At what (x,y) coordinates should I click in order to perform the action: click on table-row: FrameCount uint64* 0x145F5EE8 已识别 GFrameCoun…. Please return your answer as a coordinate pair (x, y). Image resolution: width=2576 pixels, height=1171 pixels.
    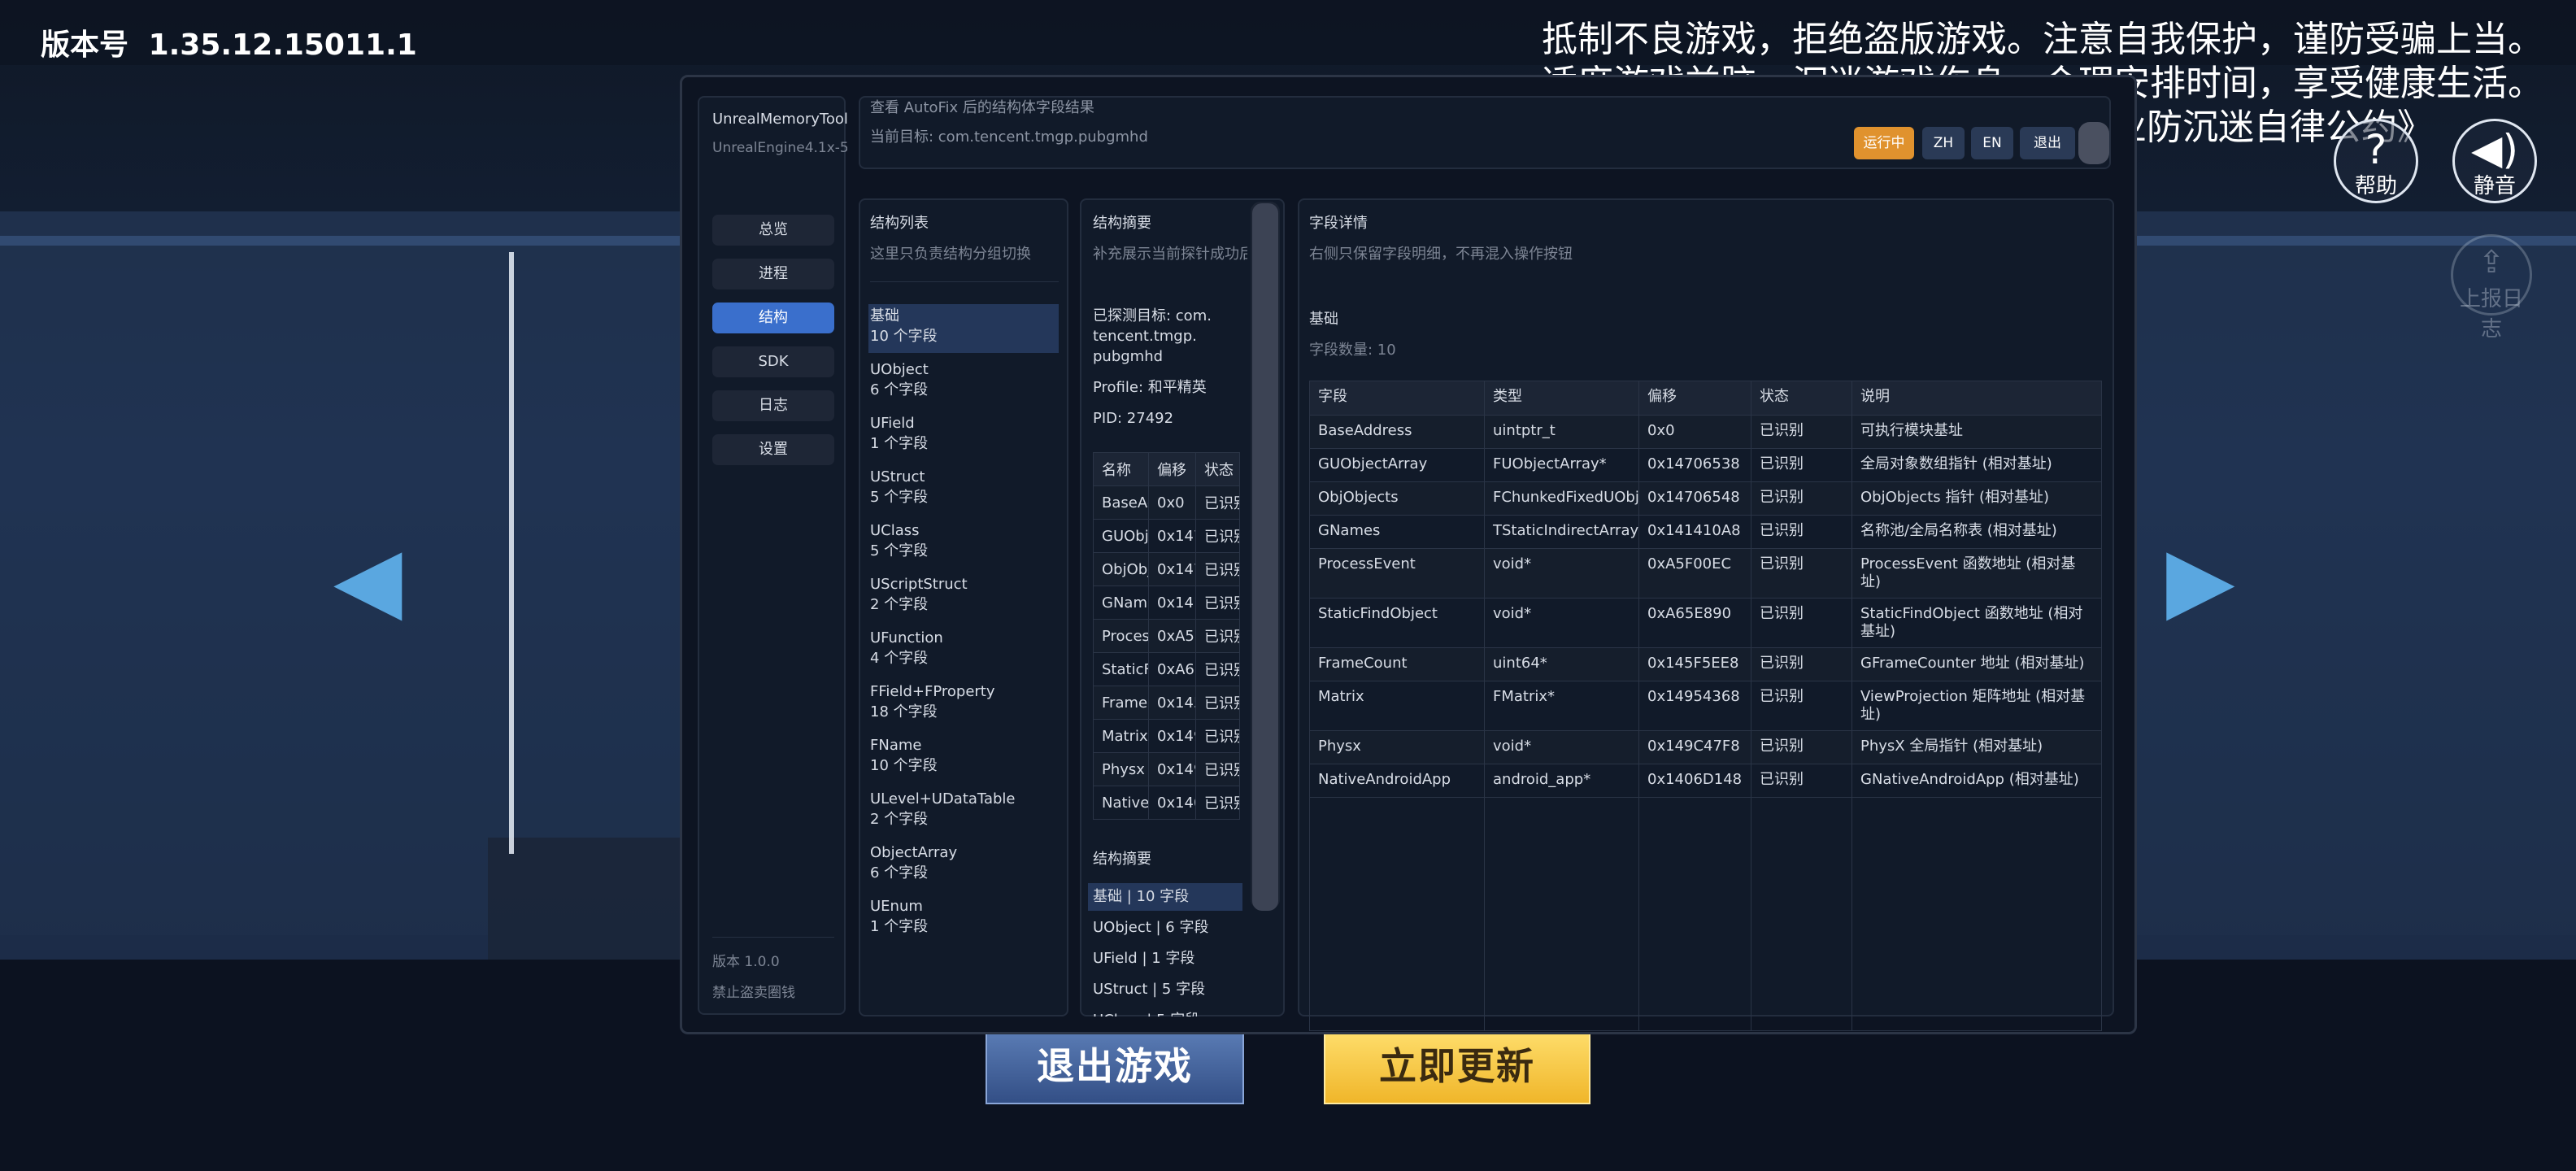
    Looking at the image, I should click on (1706, 664).